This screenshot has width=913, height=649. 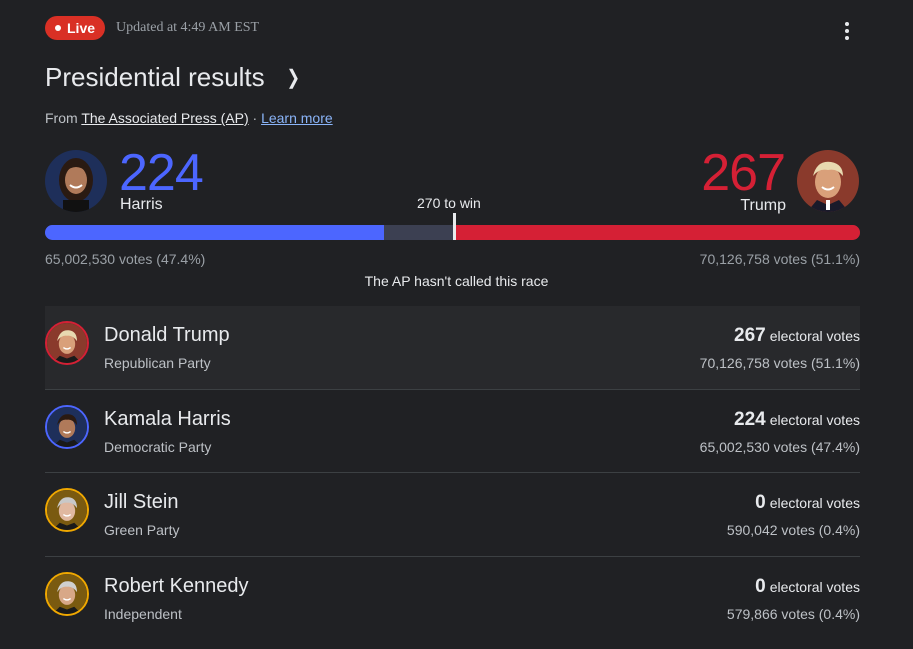 What do you see at coordinates (779, 259) in the screenshot?
I see `trump-popular-votes: 70,126,758 votes (51.1%)` at bounding box center [779, 259].